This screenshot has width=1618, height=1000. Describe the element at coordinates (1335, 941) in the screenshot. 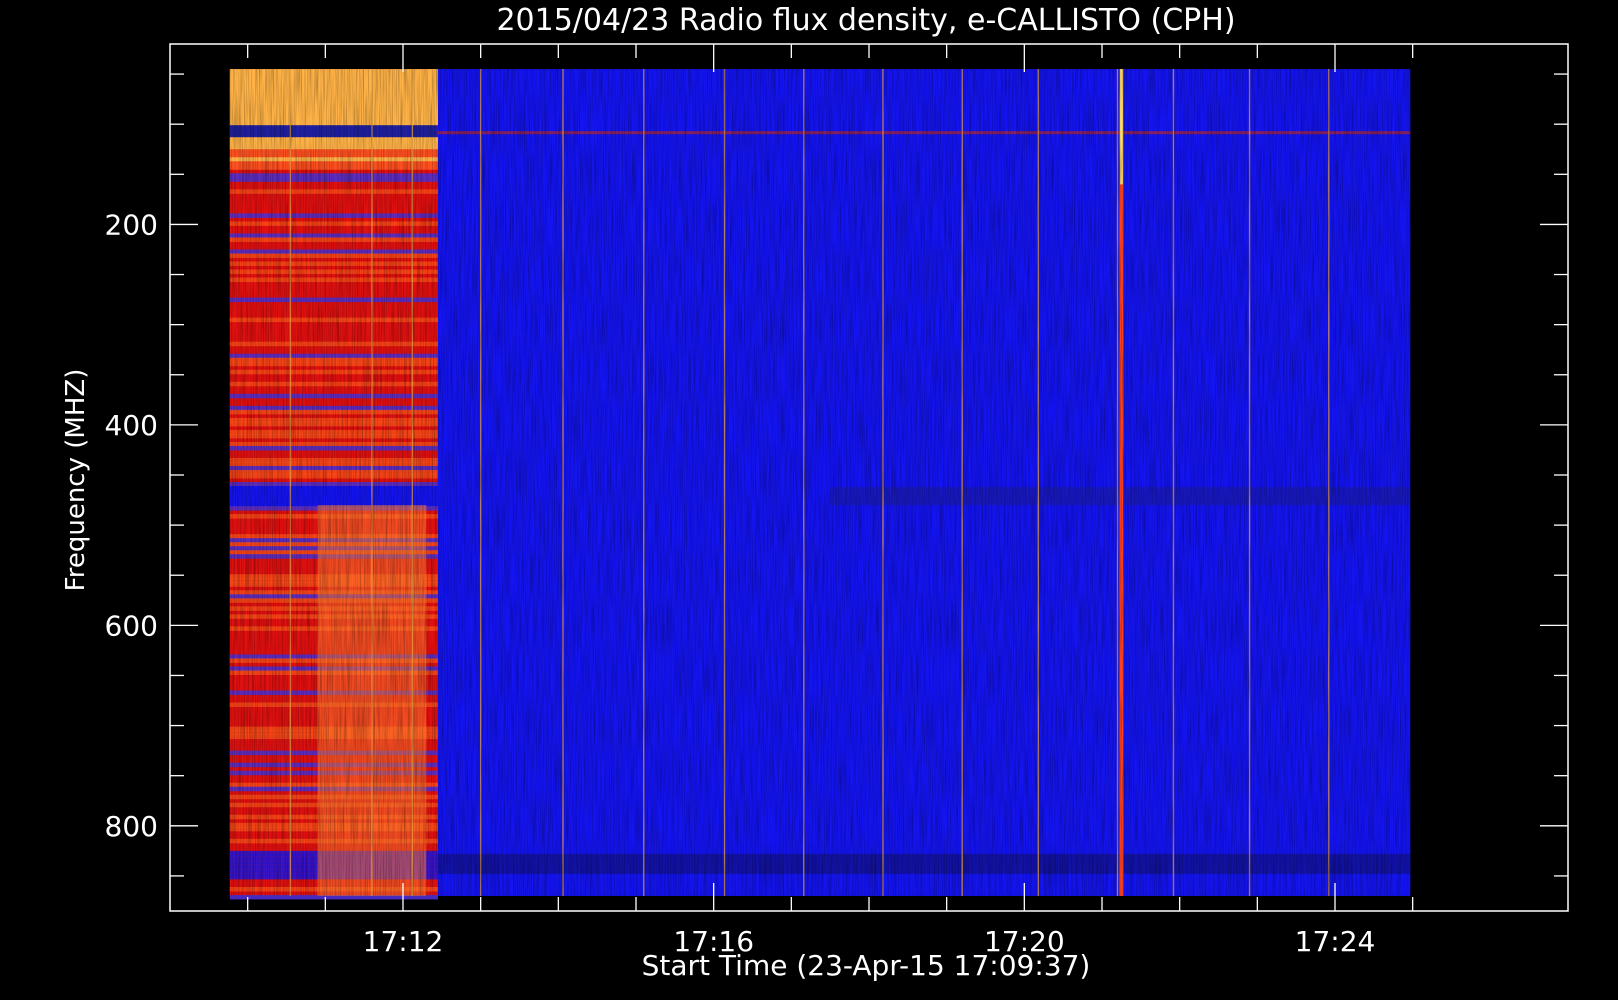

I see `x-tick-label: 17:24` at that location.